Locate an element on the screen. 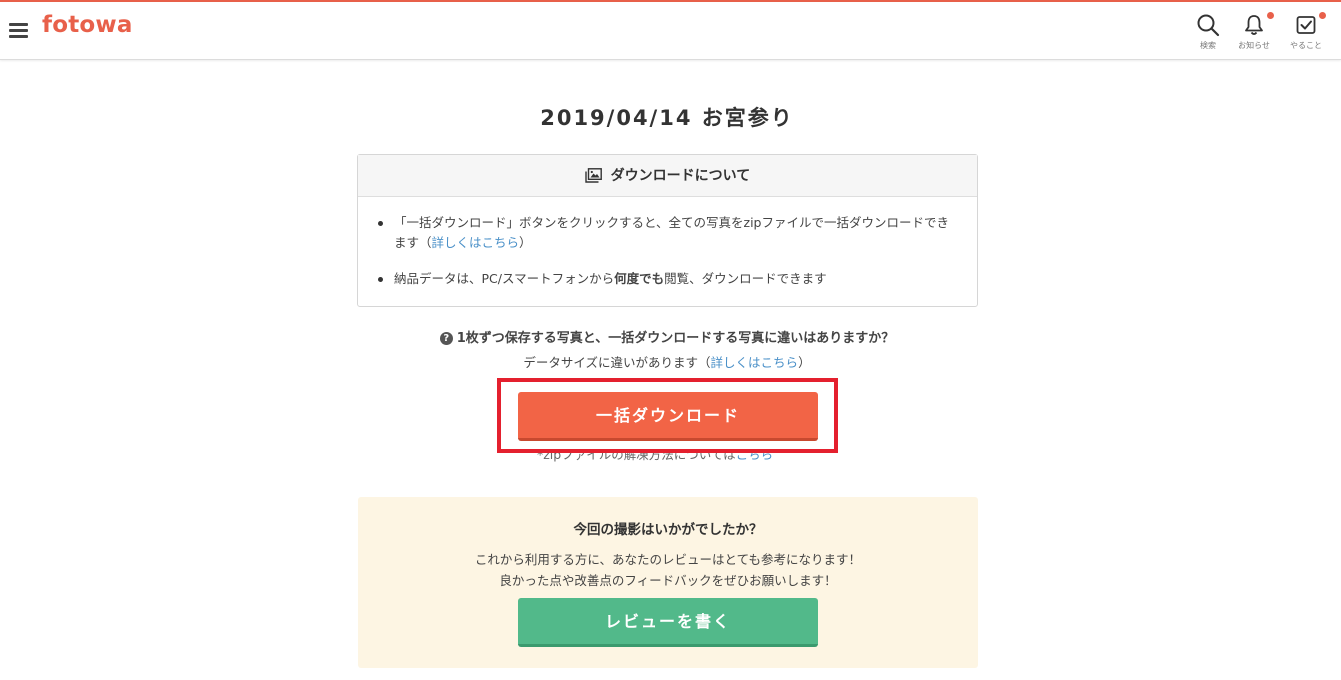  write-review-button: レビューを書く is located at coordinates (668, 622).